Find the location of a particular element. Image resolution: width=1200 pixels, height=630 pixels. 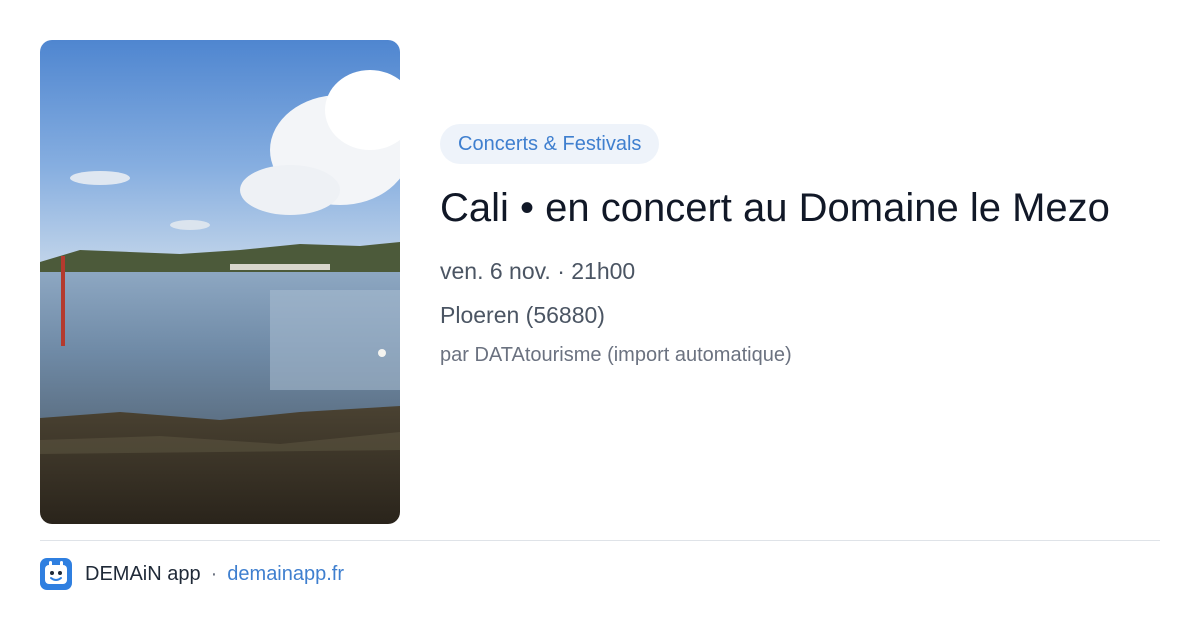

event-datetime: ven. 6 nov. · 21h00 is located at coordinates (538, 271).